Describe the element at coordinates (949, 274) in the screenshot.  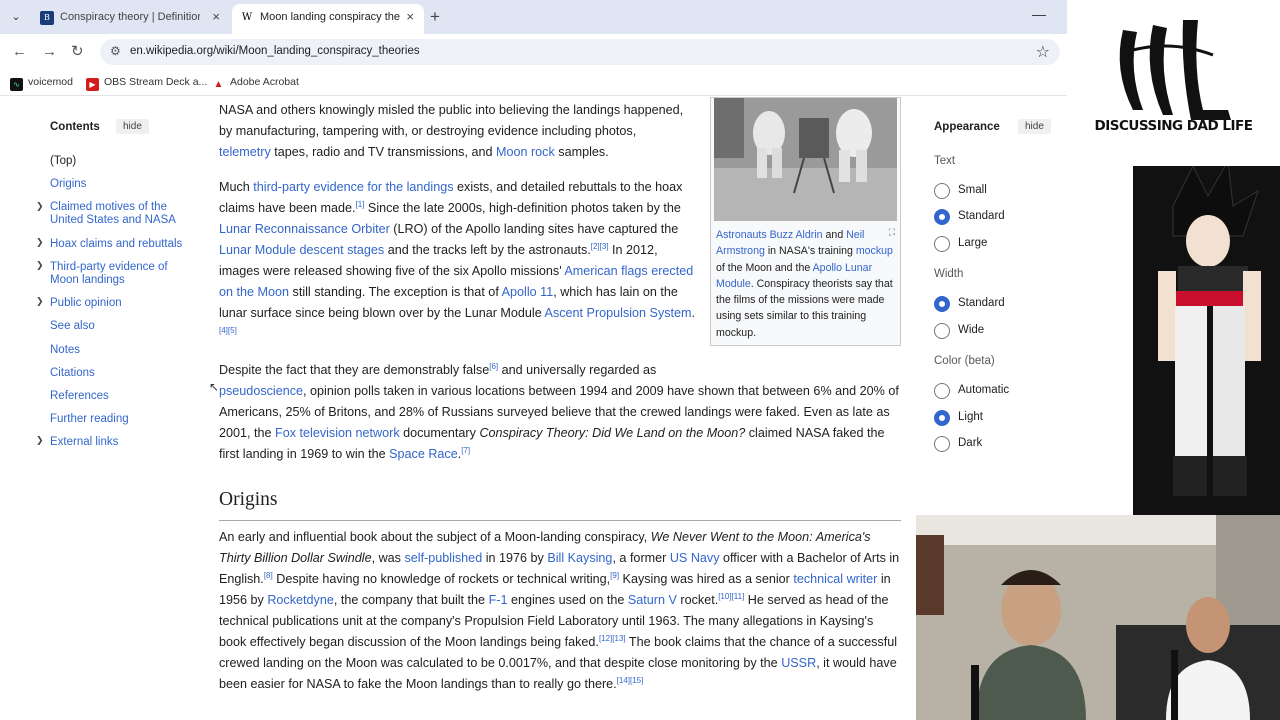
I see `width-label: Width` at that location.